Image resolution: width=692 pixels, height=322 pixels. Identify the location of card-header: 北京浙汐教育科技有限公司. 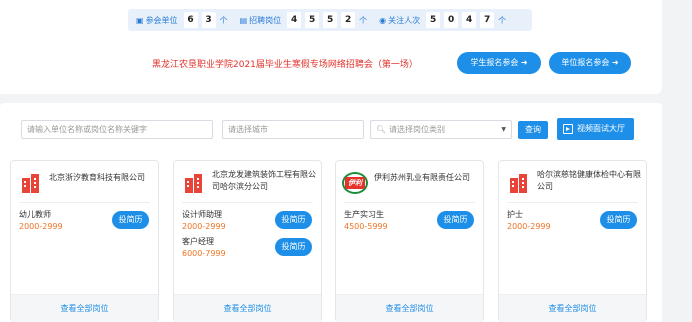
(84, 182).